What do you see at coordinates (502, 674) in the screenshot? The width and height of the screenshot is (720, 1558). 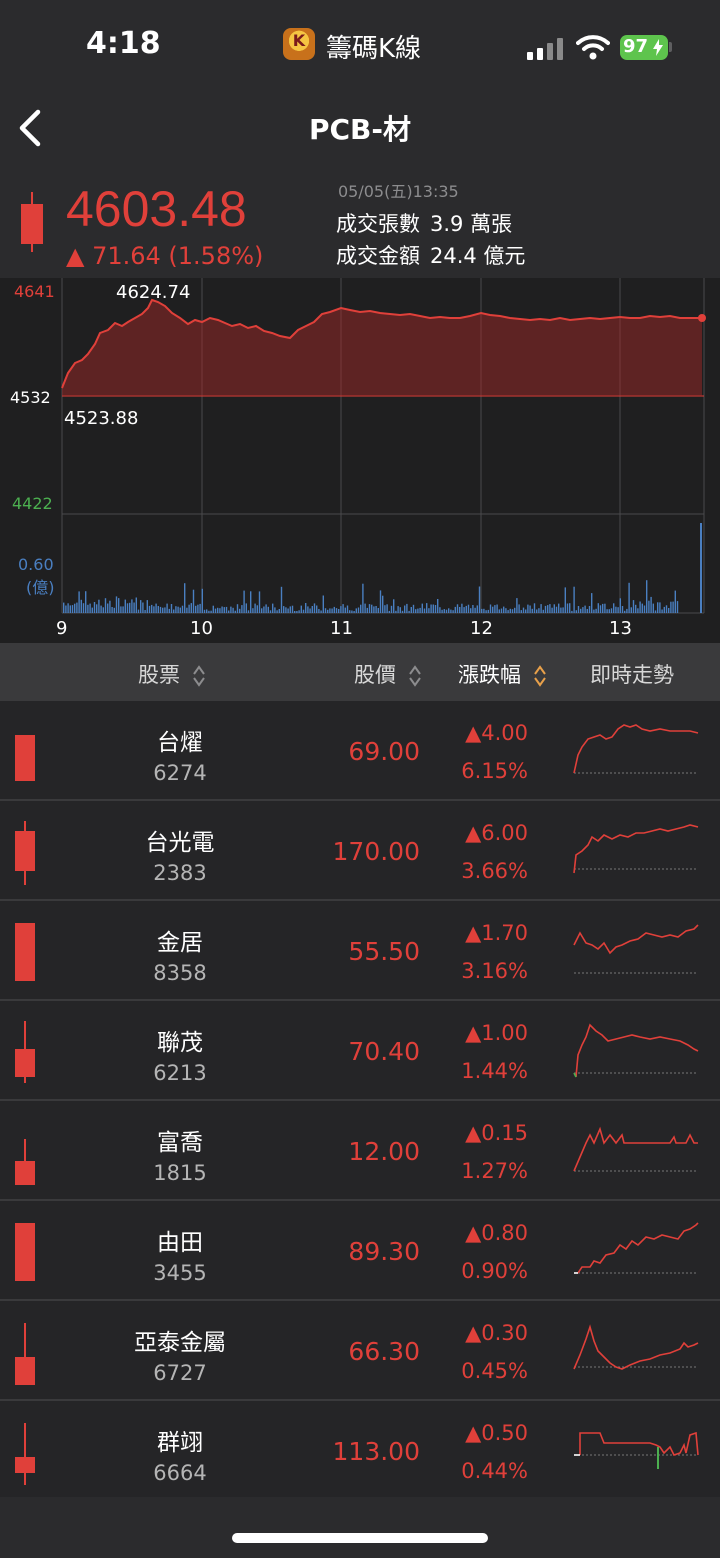 I see `sort-by-change: 漲跌幅` at bounding box center [502, 674].